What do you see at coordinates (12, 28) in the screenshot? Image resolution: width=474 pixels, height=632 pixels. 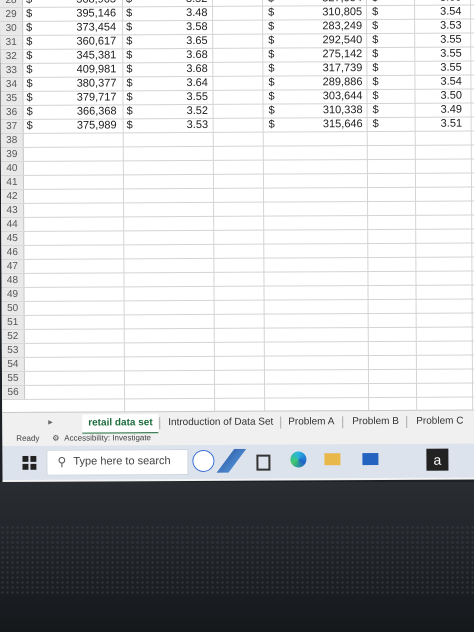 I see `row-header: 30` at bounding box center [12, 28].